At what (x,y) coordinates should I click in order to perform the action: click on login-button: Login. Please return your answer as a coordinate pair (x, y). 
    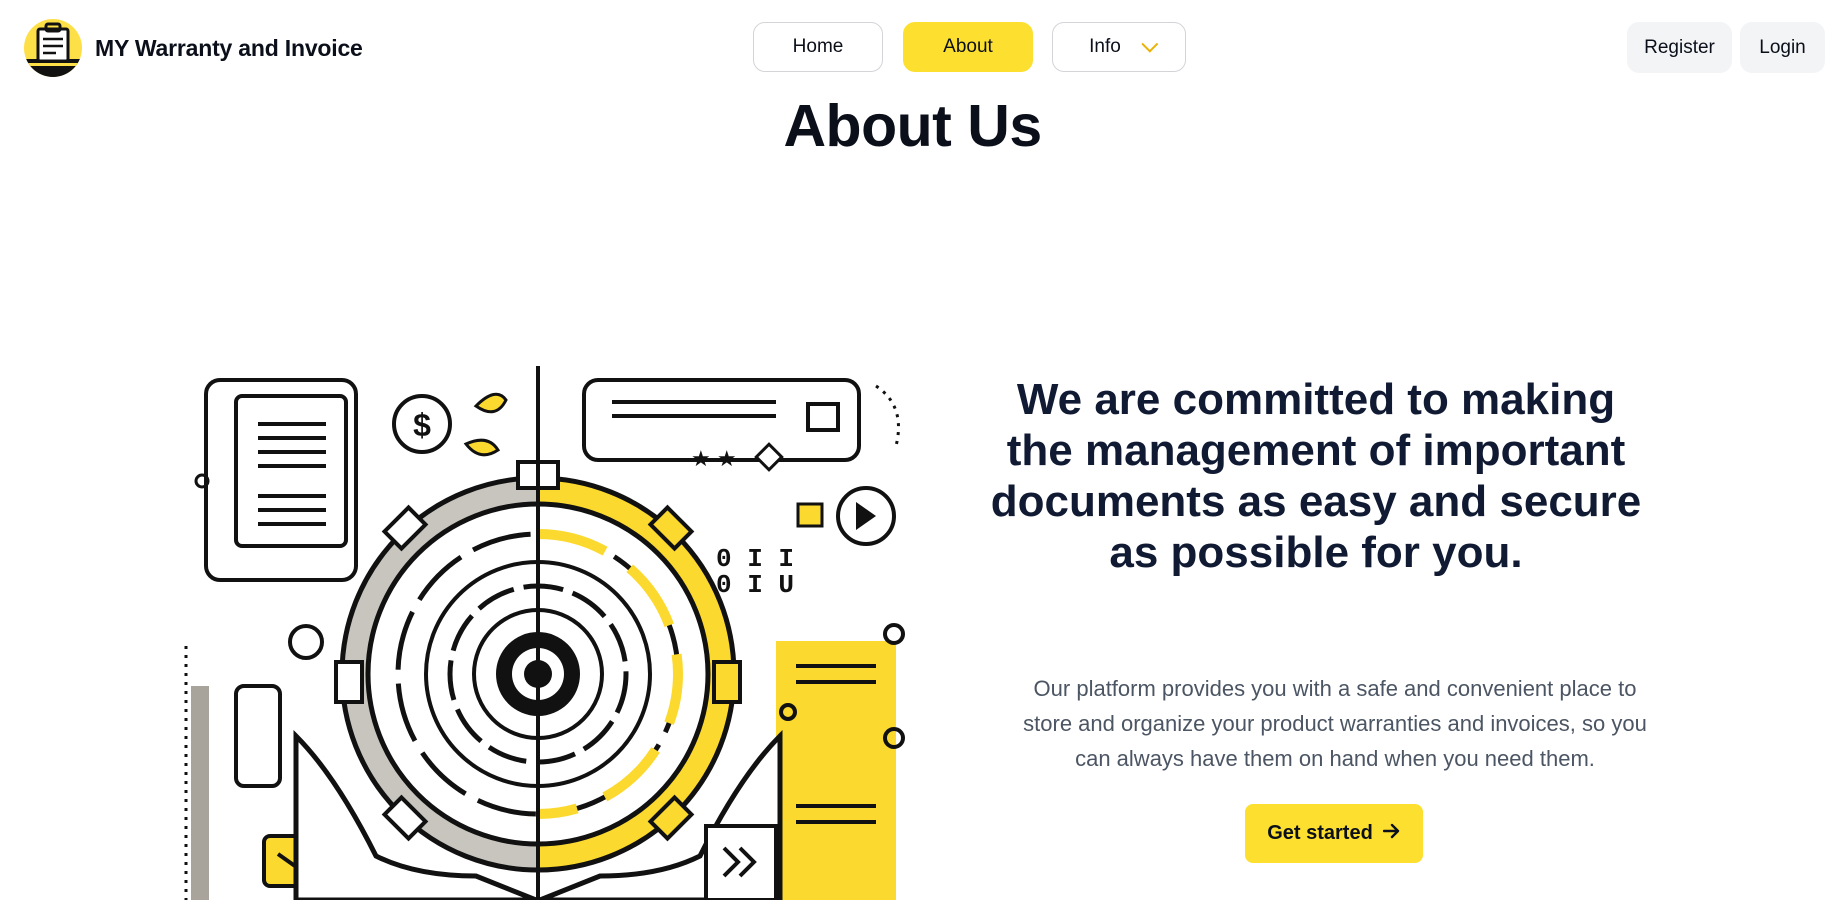
    Looking at the image, I should click on (1782, 47).